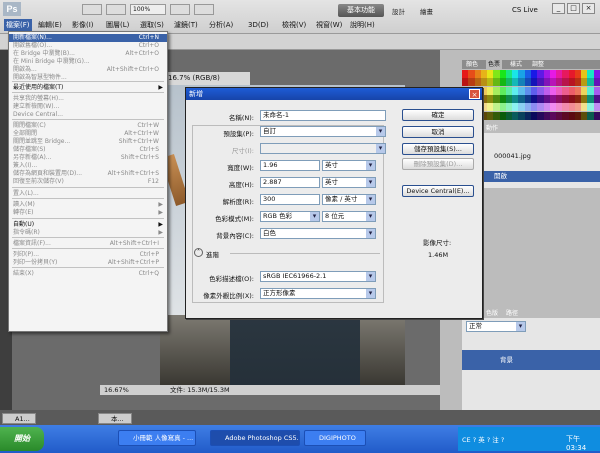 The image size is (600, 453). What do you see at coordinates (88, 54) in the screenshot?
I see `file-menu-item: 在 Bridge 中瀏覽(B)... Alt+Ctrl+O` at bounding box center [88, 54].